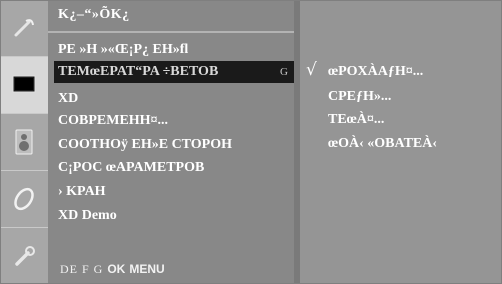 Image resolution: width=502 pixels, height=284 pixels. Describe the element at coordinates (174, 99) in the screenshot. I see `menu-item-xd: XD` at that location.